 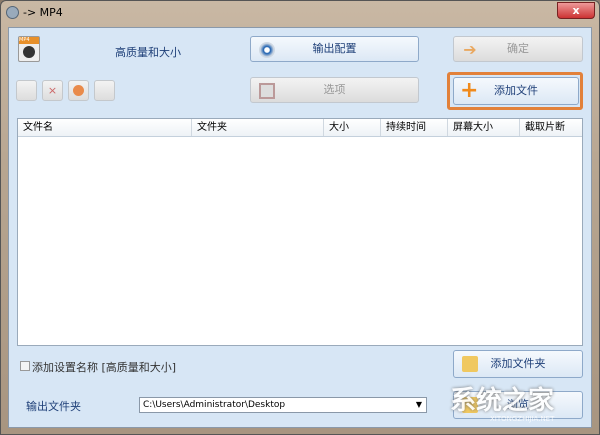 I want to click on add-folder-button: 添加文件夹, so click(x=518, y=364).